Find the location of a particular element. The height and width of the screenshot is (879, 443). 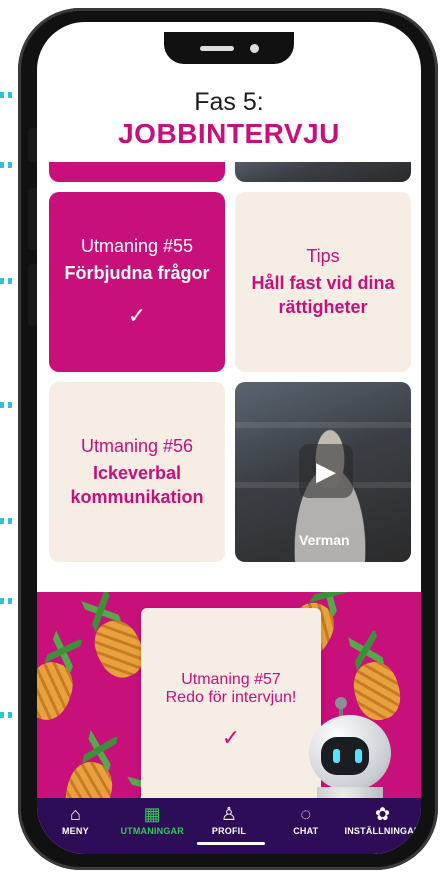

tab-label: PROFIL is located at coordinates (229, 831).